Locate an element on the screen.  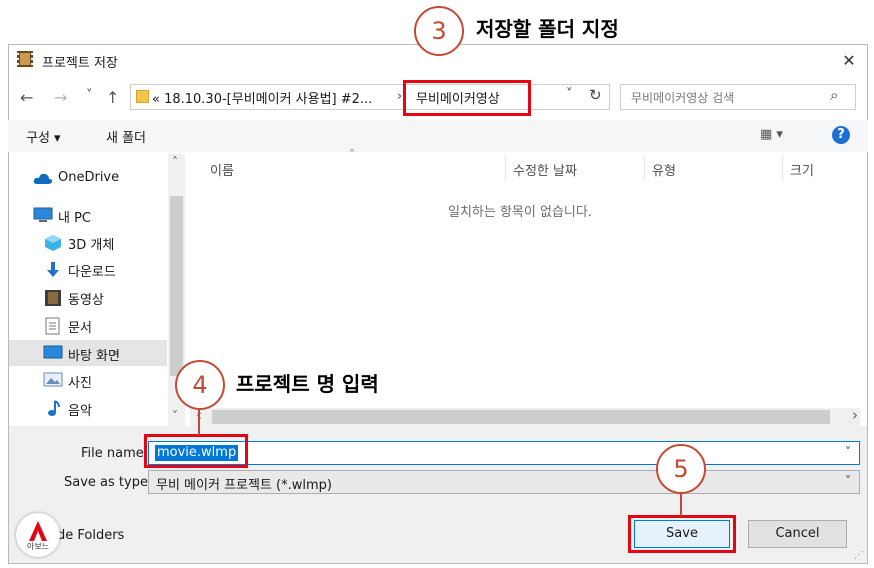
sidebar-item-this-pc: 내 PC is located at coordinates (74, 216).